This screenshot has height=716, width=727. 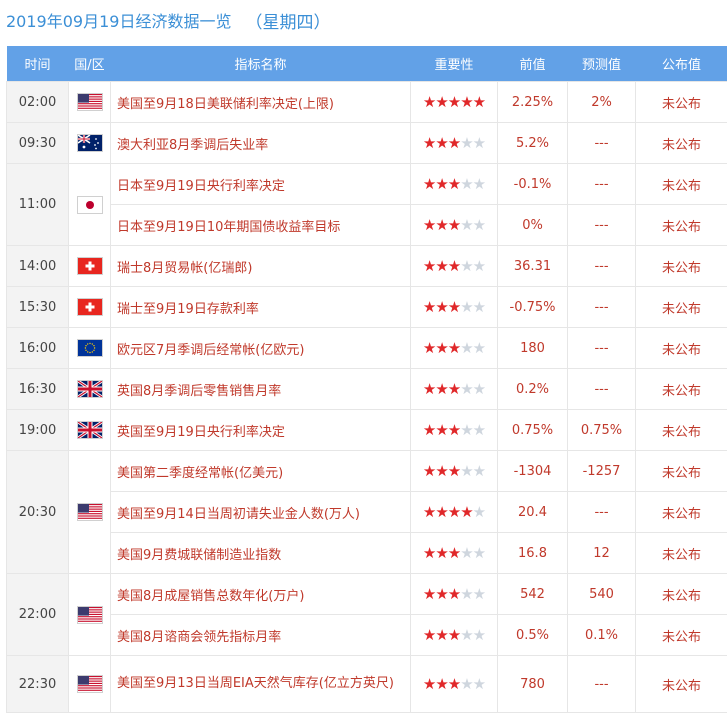 What do you see at coordinates (37, 389) in the screenshot?
I see `event-time: 16:30` at bounding box center [37, 389].